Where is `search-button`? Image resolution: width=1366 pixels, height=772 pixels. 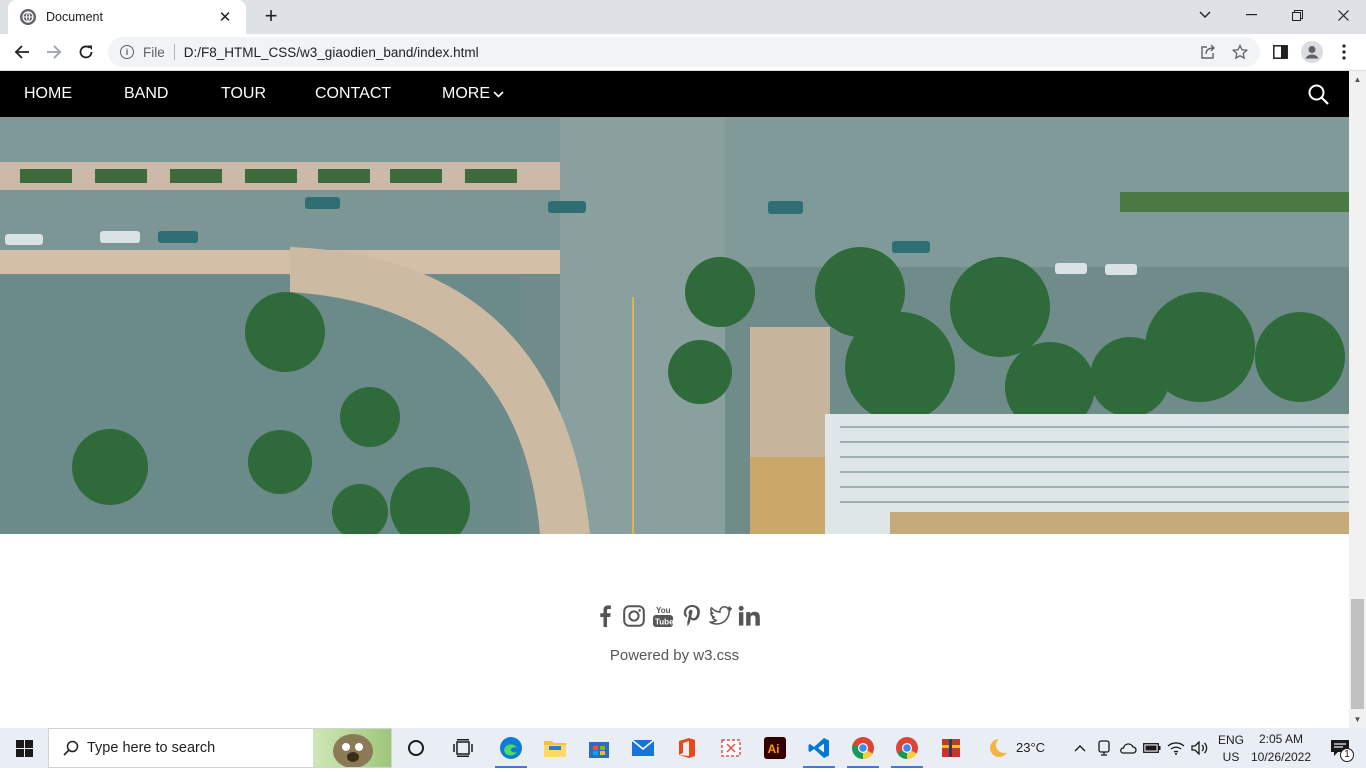 search-button is located at coordinates (1318, 94).